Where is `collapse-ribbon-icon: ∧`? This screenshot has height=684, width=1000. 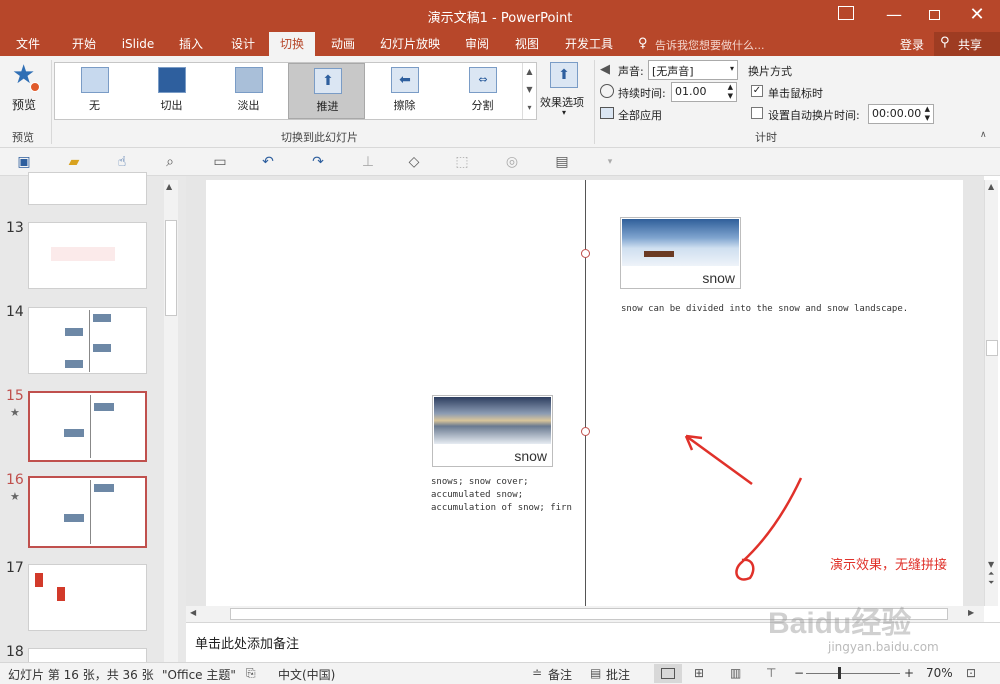 collapse-ribbon-icon: ∧ is located at coordinates (983, 135).